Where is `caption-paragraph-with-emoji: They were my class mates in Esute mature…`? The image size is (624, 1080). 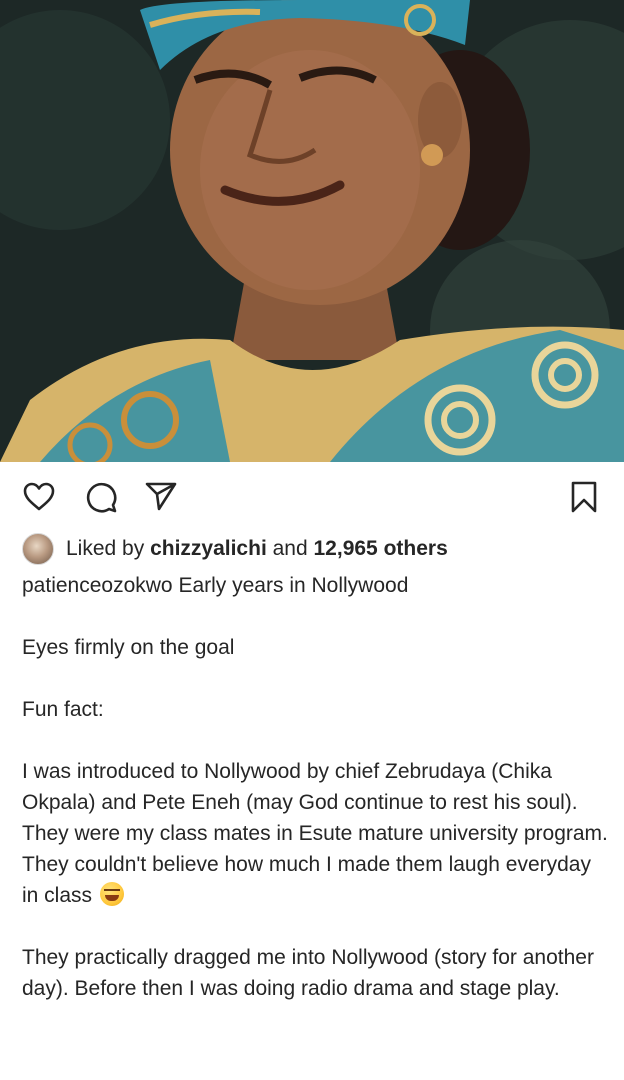 caption-paragraph-with-emoji: They were my class mates in Esute mature… is located at coordinates (317, 864).